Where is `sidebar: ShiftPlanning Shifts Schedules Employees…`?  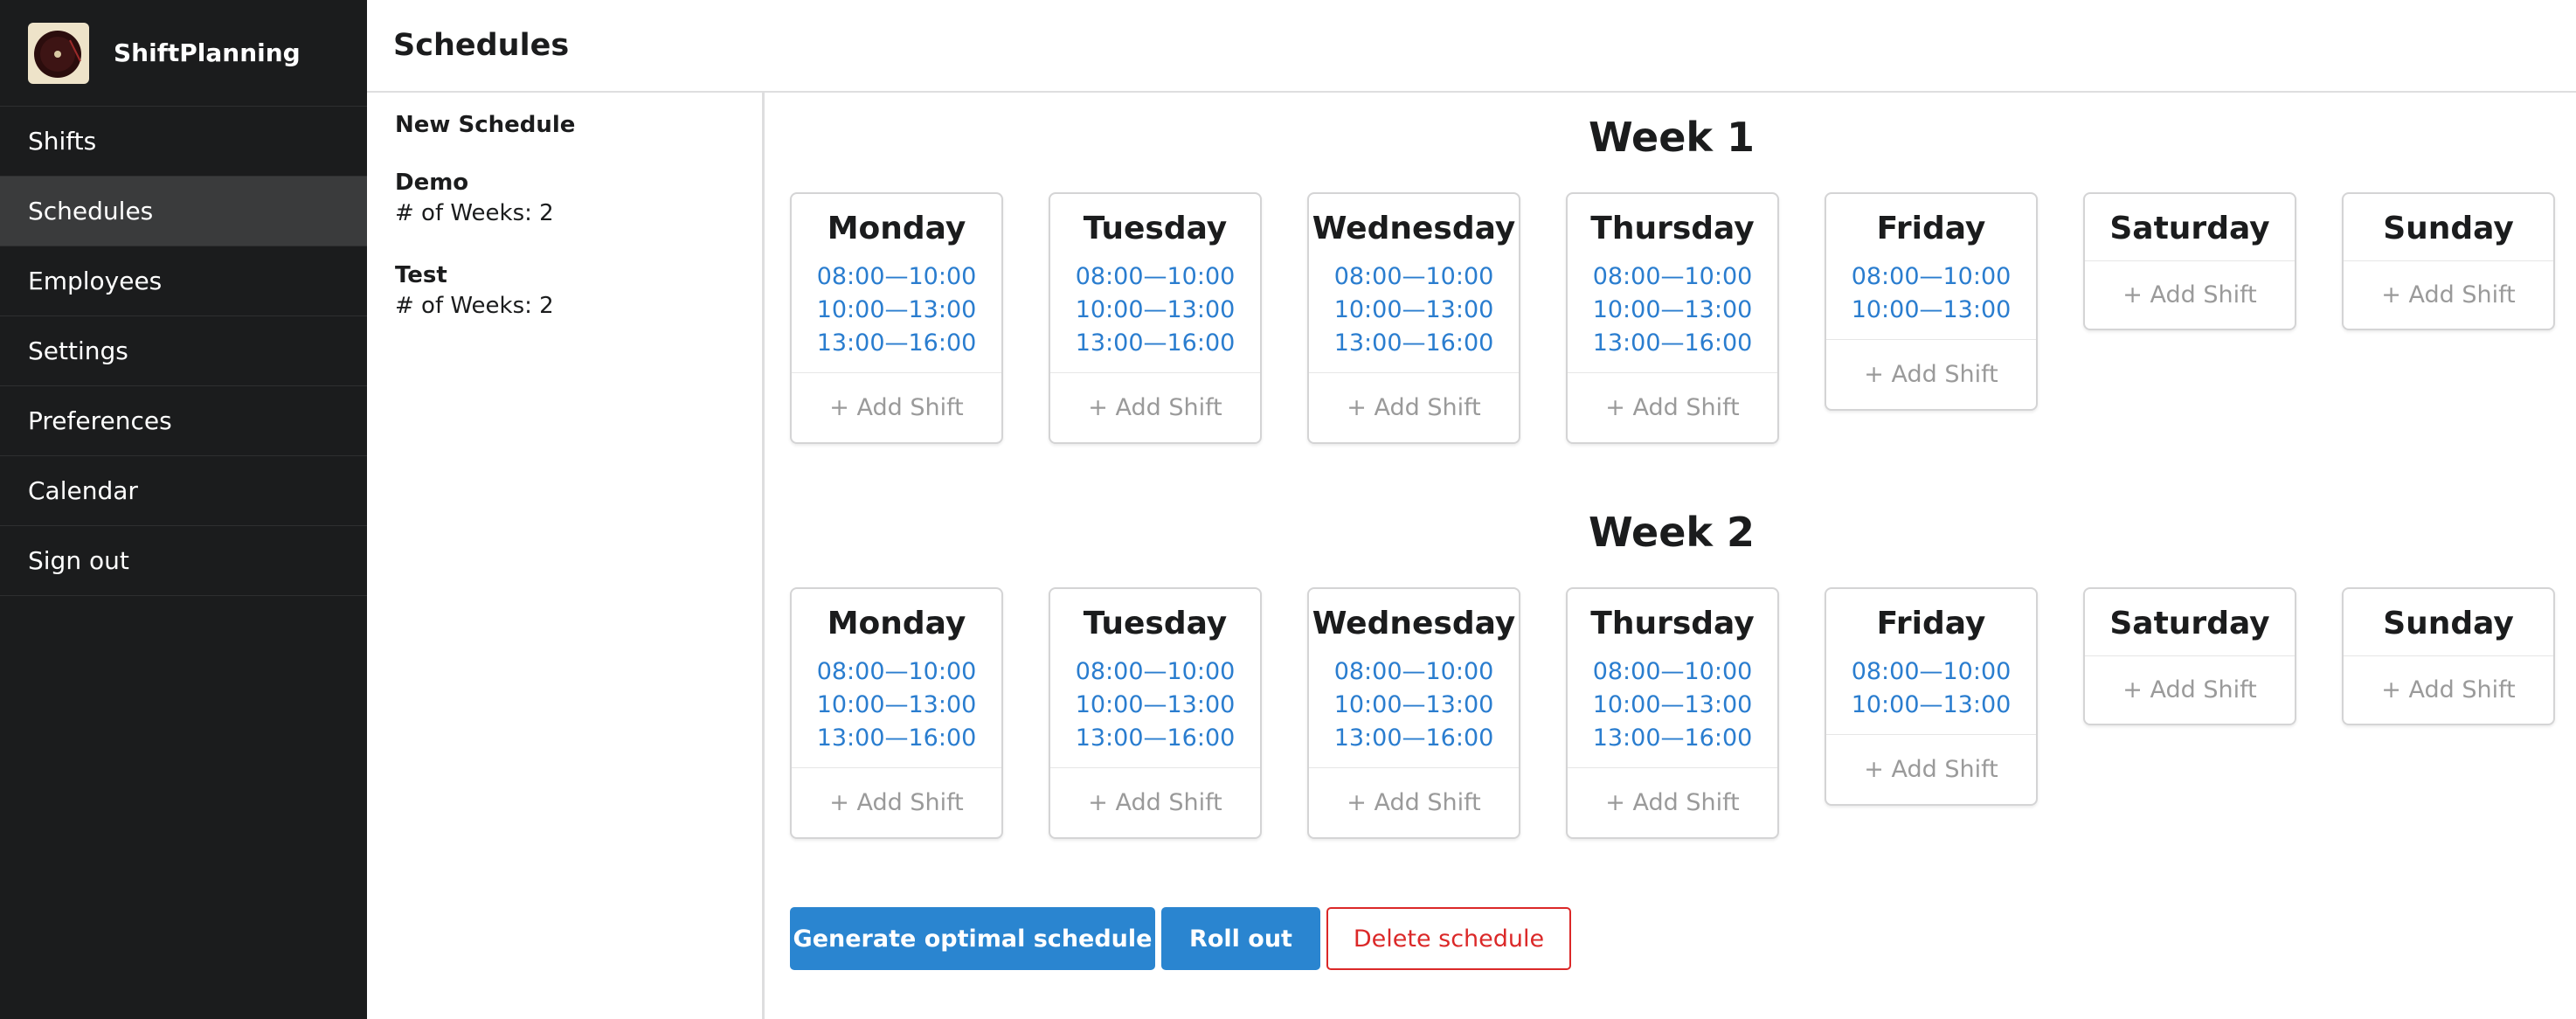 sidebar: ShiftPlanning Shifts Schedules Employees… is located at coordinates (183, 509).